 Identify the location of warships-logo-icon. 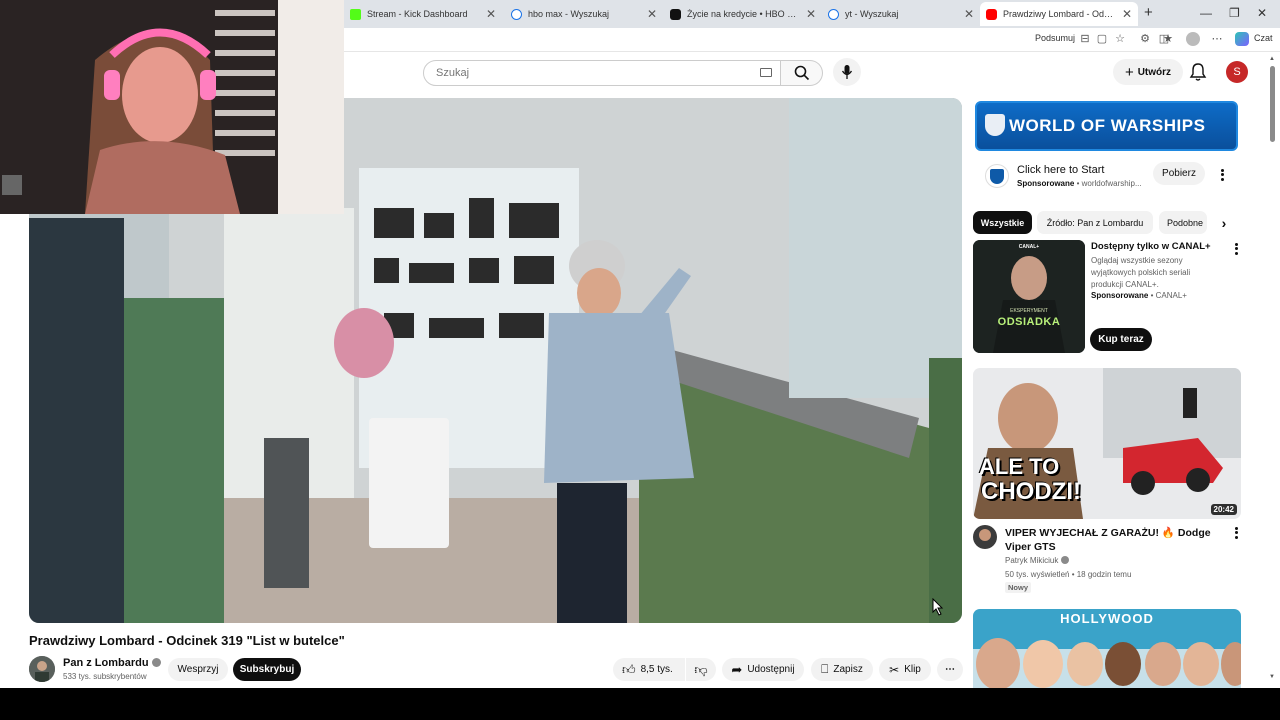
(995, 125).